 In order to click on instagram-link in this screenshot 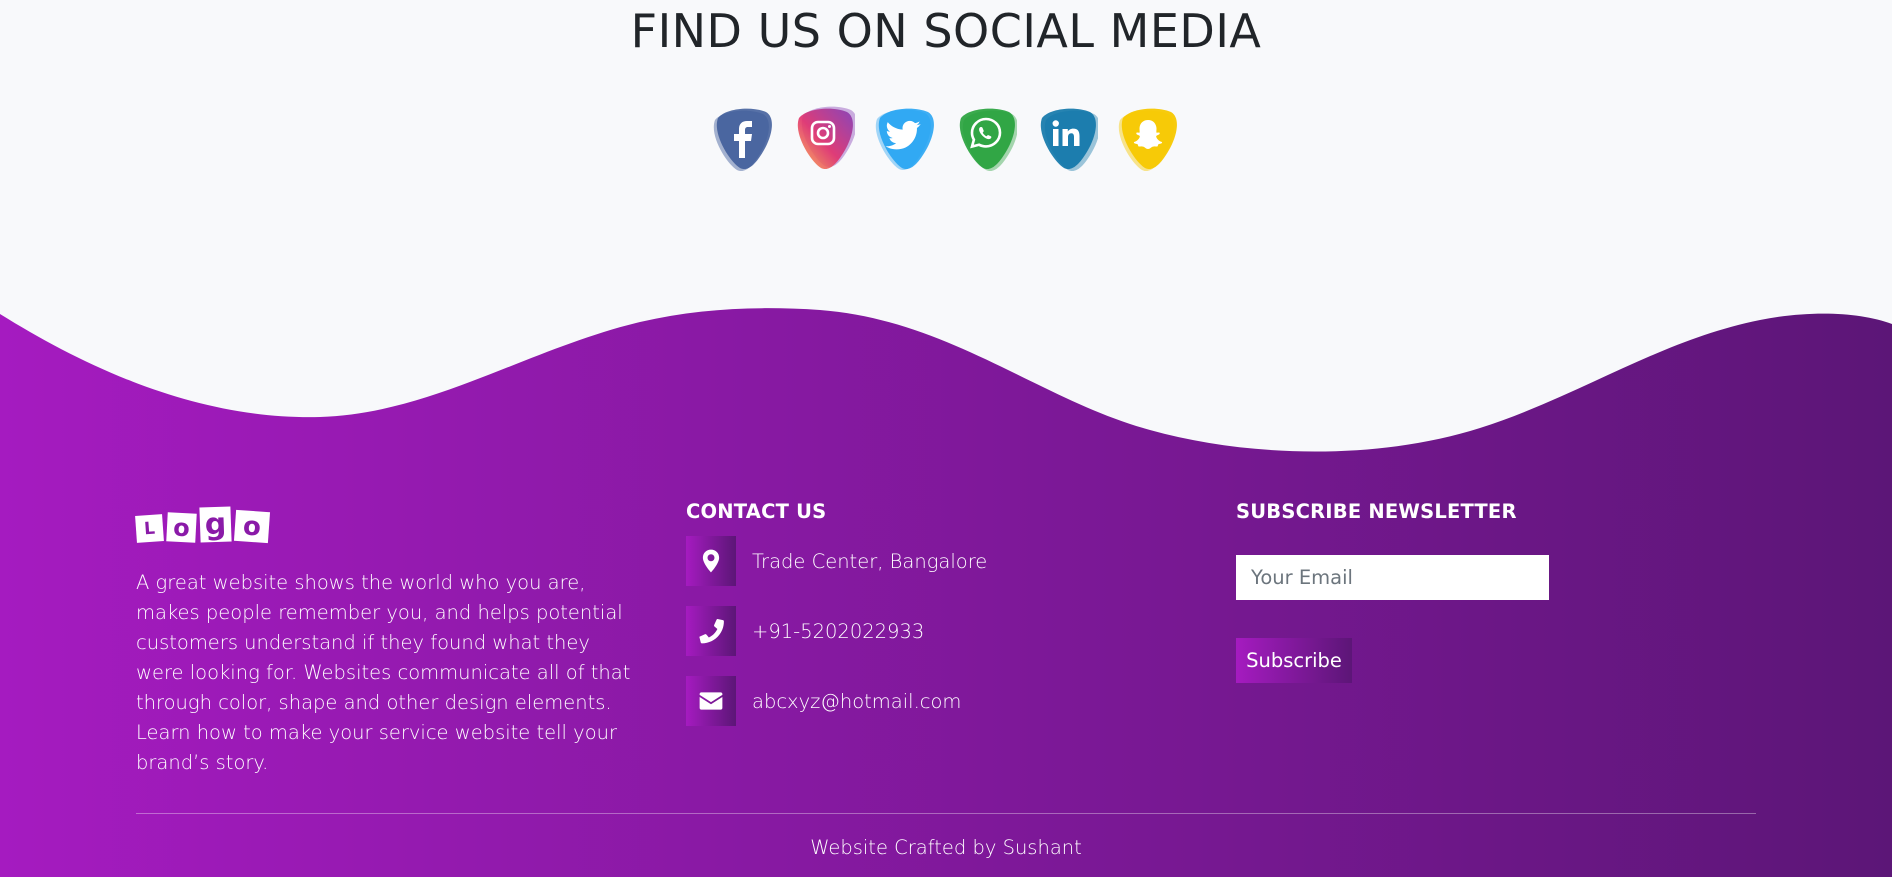, I will do `click(824, 139)`.